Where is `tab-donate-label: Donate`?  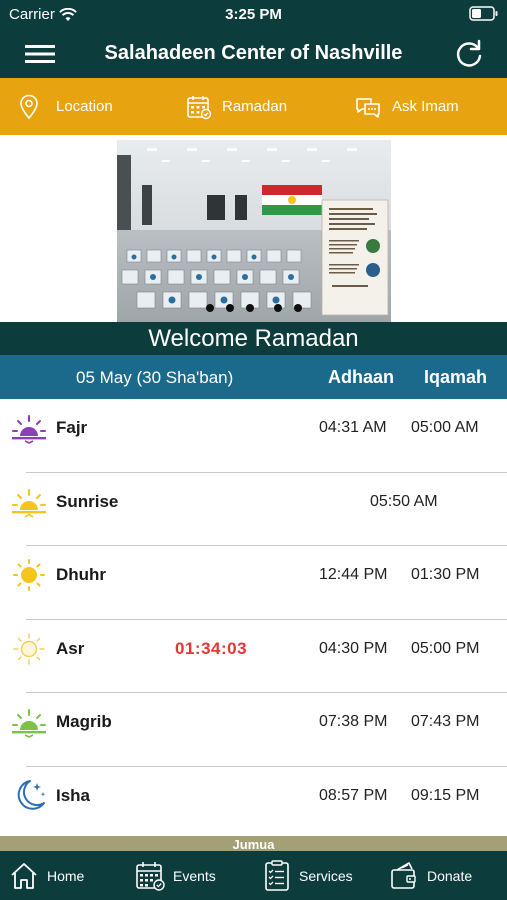 tab-donate-label: Donate is located at coordinates (450, 875).